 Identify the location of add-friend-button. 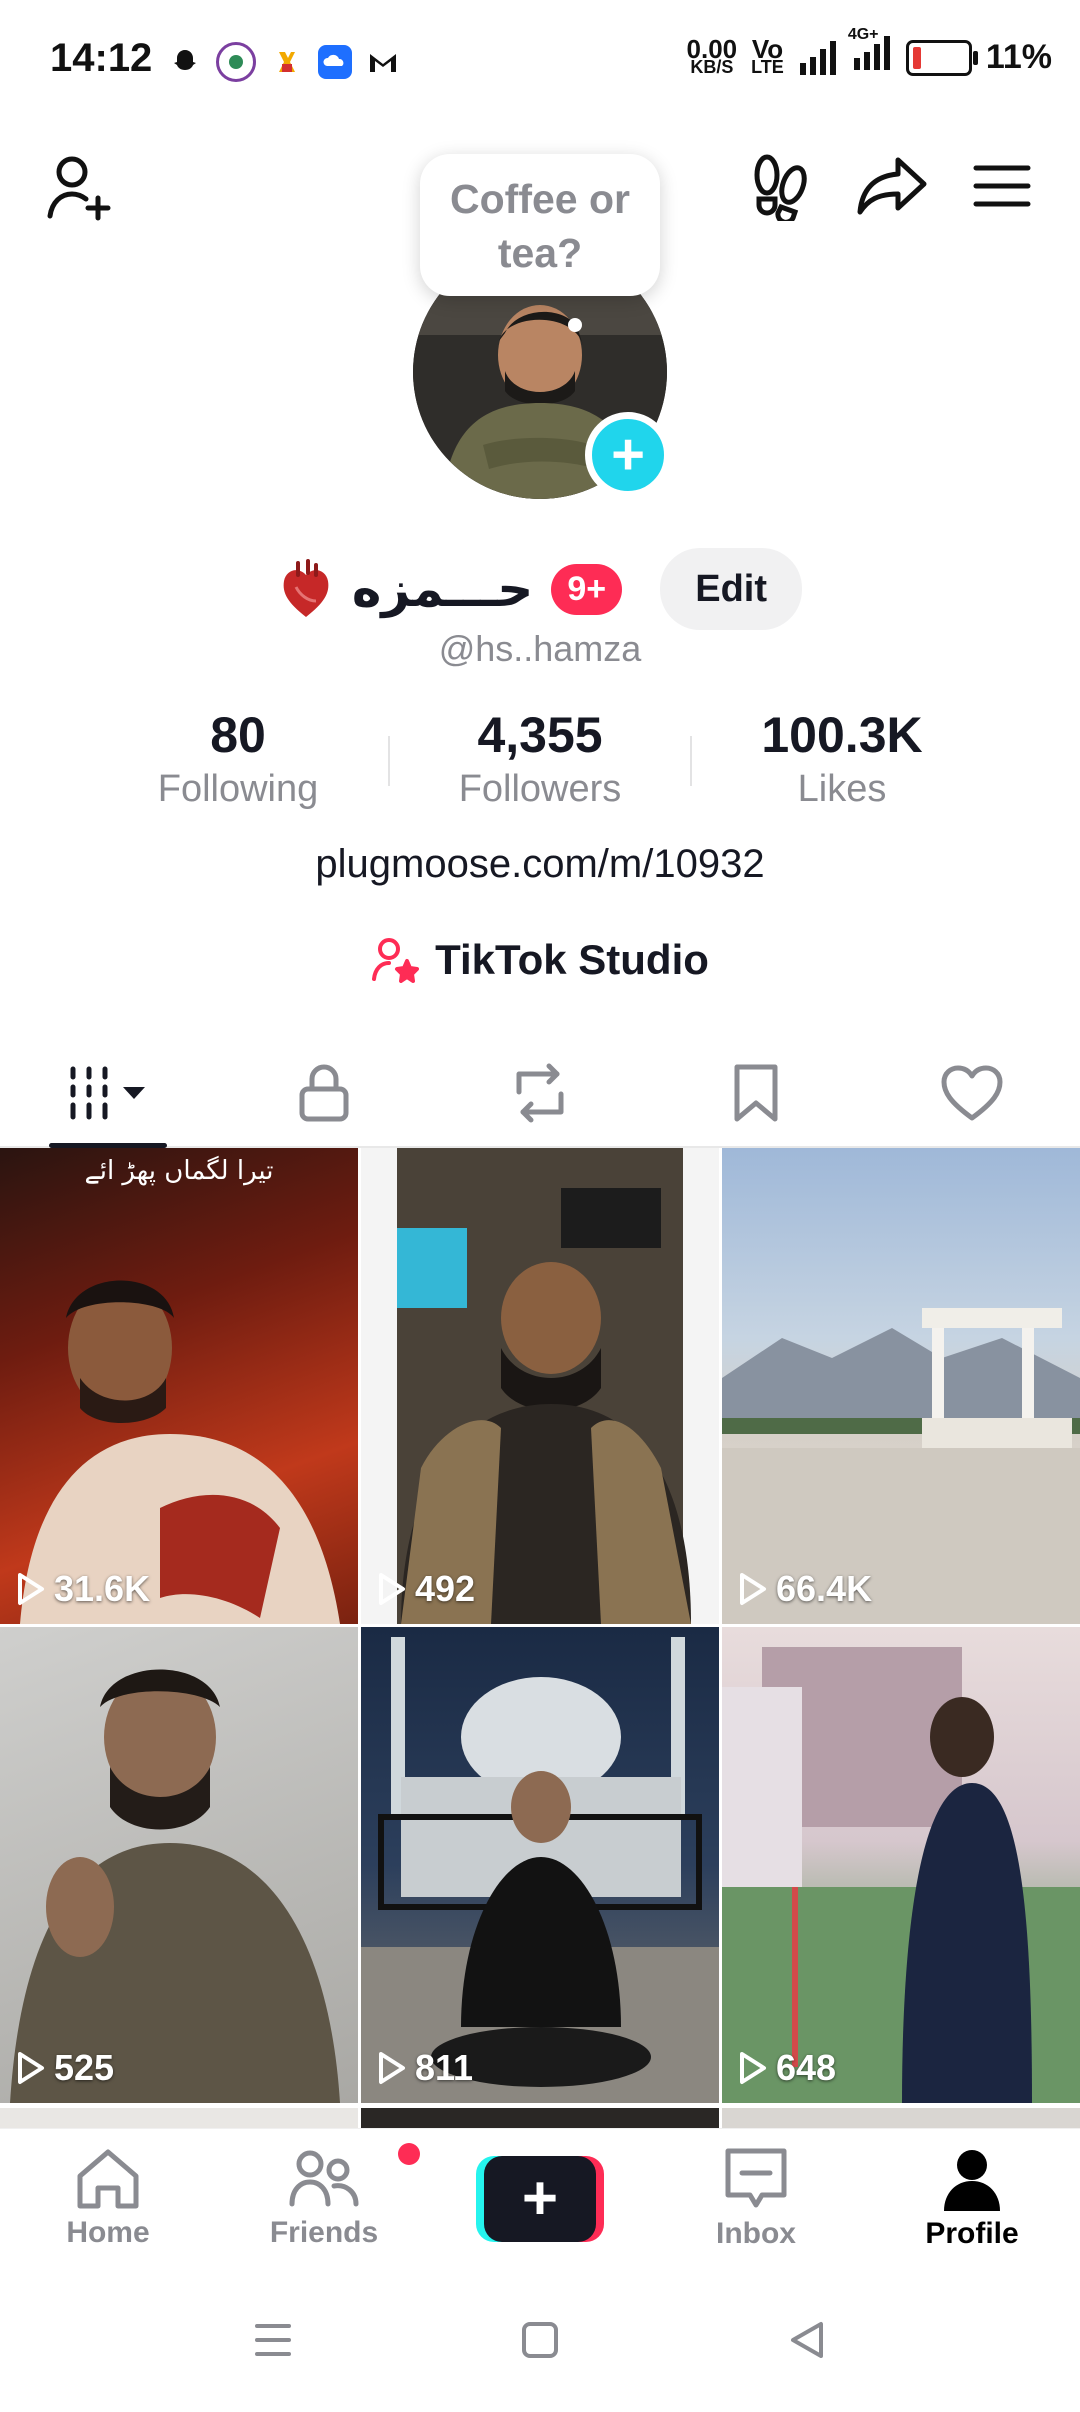
(80, 188).